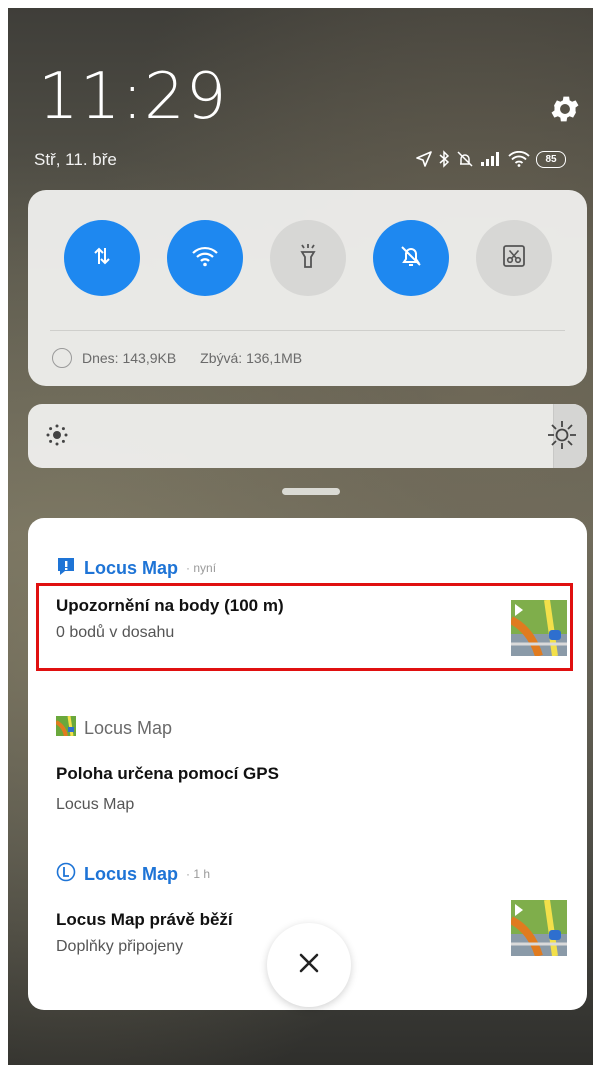  I want to click on drag-handle, so click(311, 491).